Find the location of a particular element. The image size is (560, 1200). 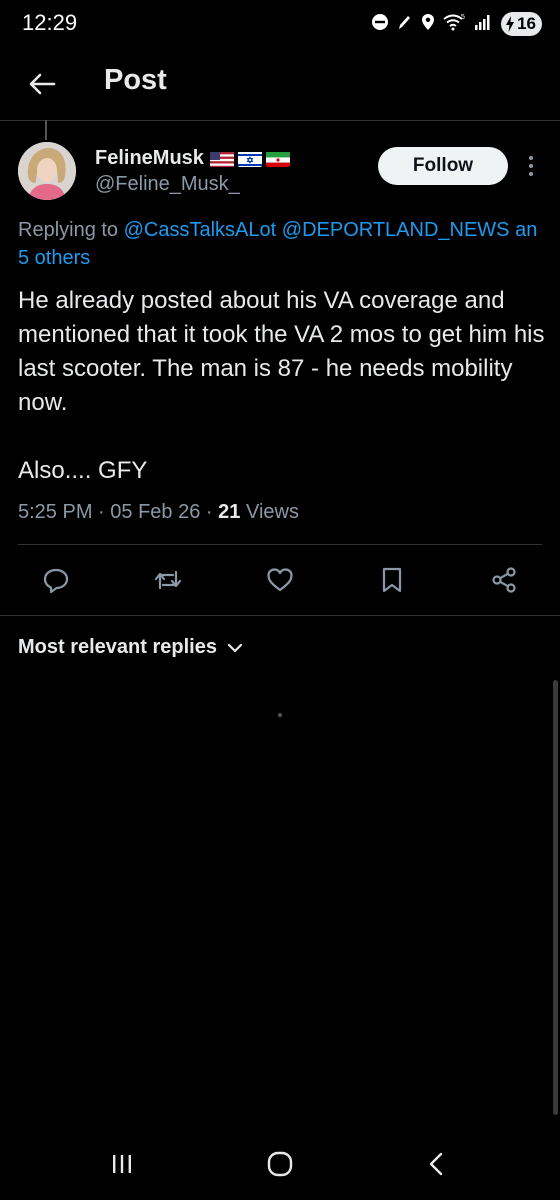

actions-divider is located at coordinates (280, 615).